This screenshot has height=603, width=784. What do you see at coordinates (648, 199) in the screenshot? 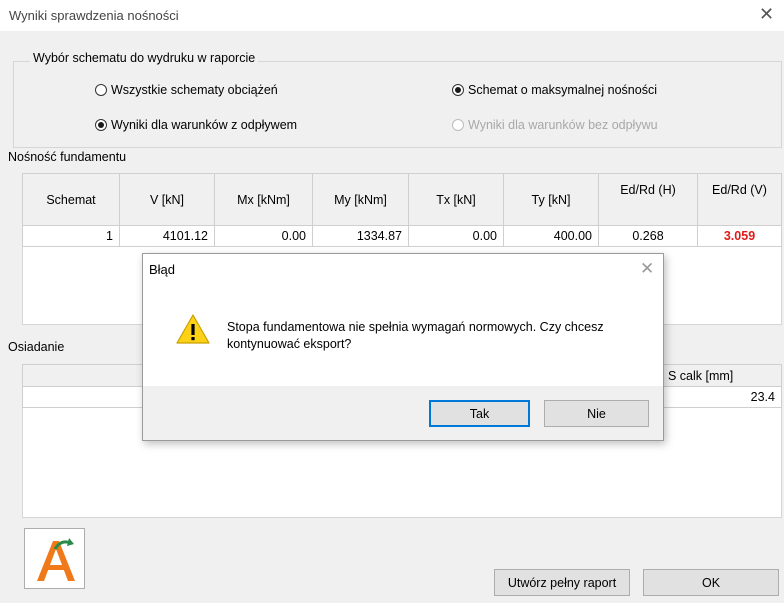
I see `col-edrd-h: Ed/Rd (H)` at bounding box center [648, 199].